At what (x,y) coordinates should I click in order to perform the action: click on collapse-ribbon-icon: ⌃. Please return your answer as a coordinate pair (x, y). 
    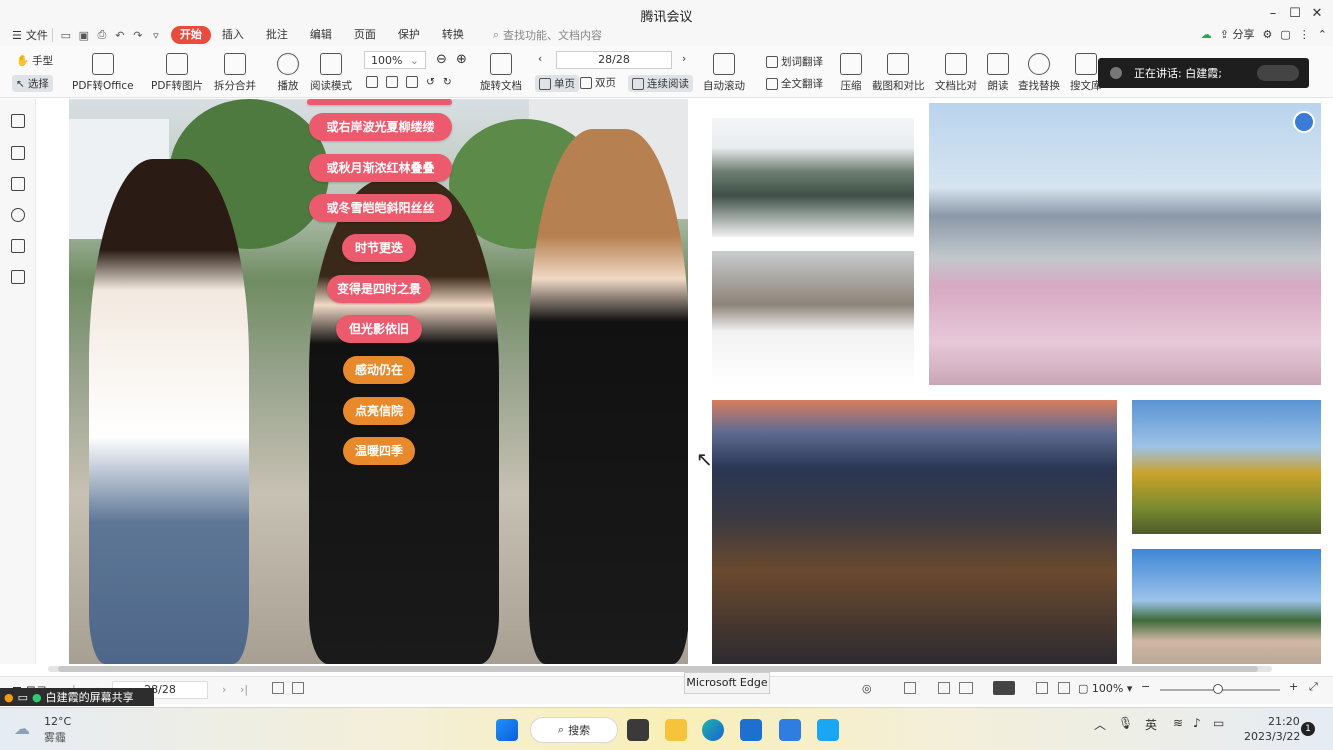
    Looking at the image, I should click on (1322, 34).